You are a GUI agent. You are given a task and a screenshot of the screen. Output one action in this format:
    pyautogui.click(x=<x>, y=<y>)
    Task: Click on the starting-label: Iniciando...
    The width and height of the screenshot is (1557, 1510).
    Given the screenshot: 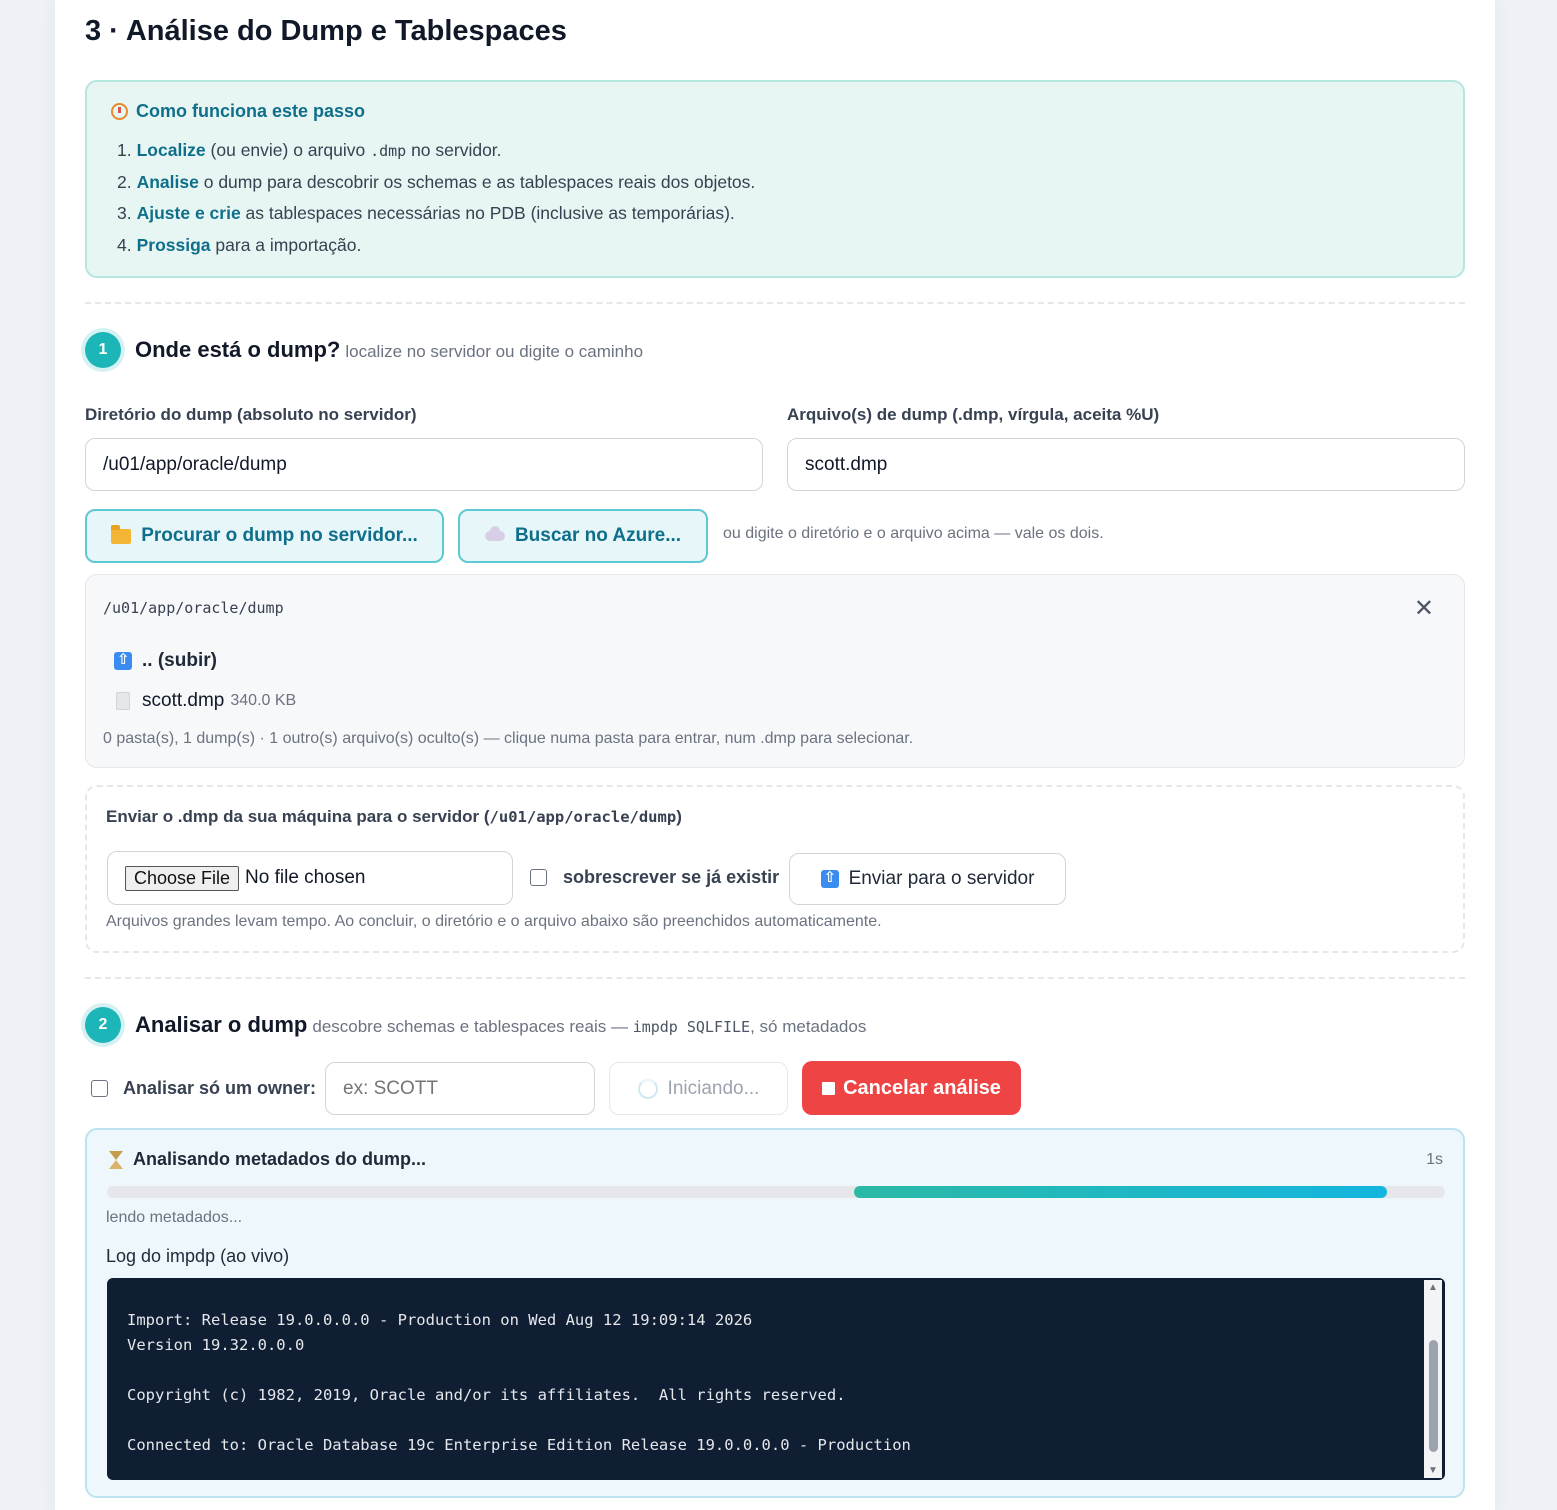 What is the action you would take?
    pyautogui.click(x=713, y=1088)
    